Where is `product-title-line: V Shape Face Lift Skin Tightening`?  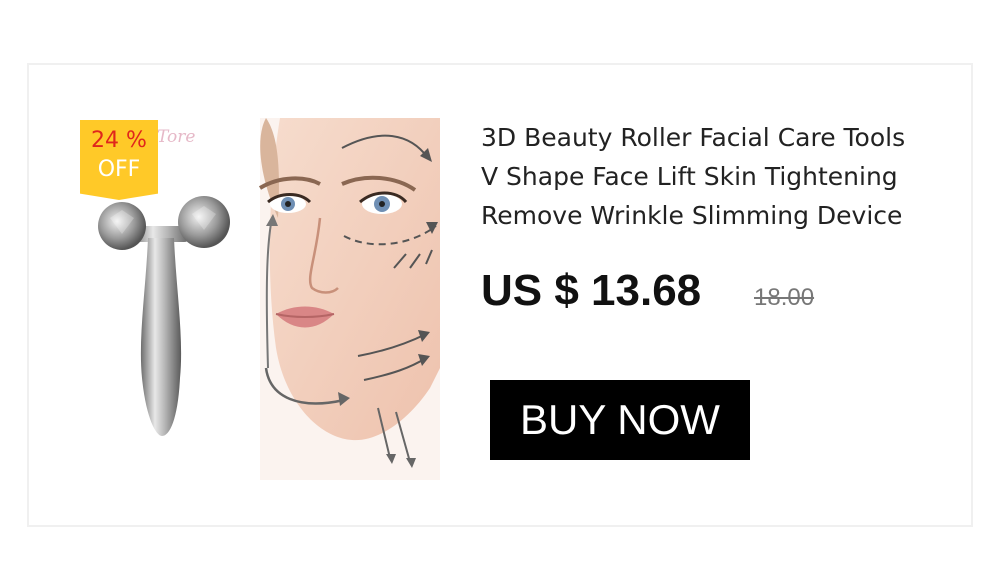 product-title-line: V Shape Face Lift Skin Tightening is located at coordinates (689, 176).